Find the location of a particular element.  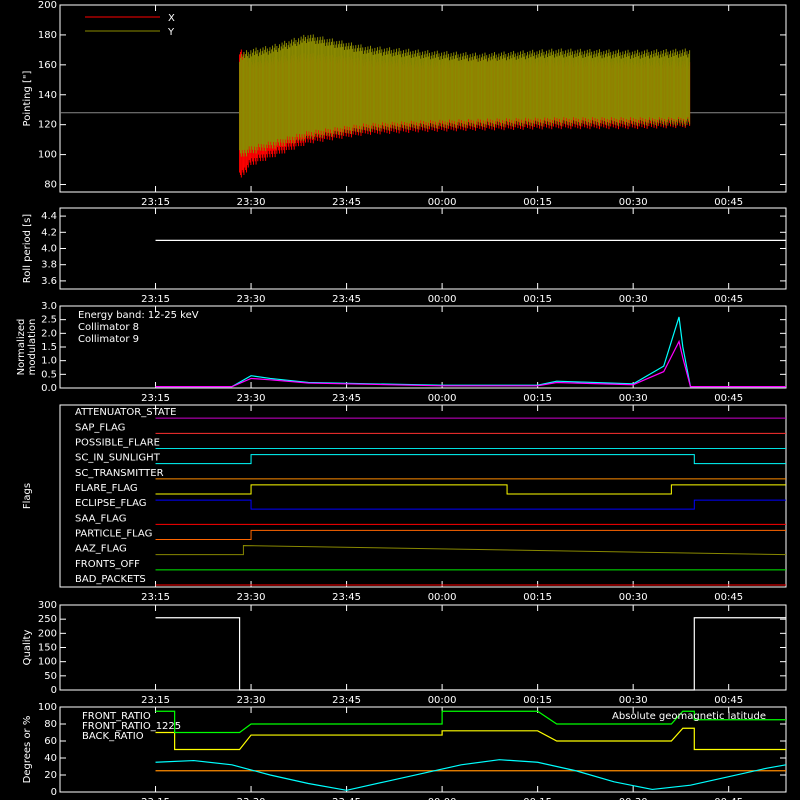

roll-xtick-label: 23:30 is located at coordinates (251, 299).